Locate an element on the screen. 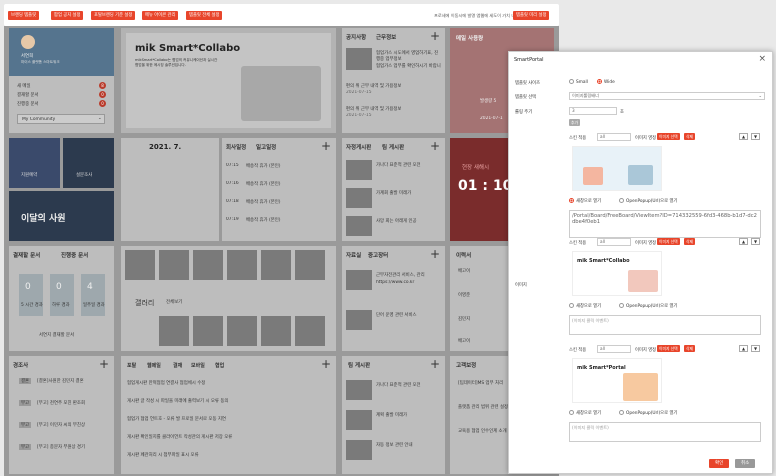 The width and height of the screenshot is (776, 476). recent-row: 협업가 협업 언트호 - 오류 발 프로일 문서로 오동 지연 is located at coordinates (194, 419).